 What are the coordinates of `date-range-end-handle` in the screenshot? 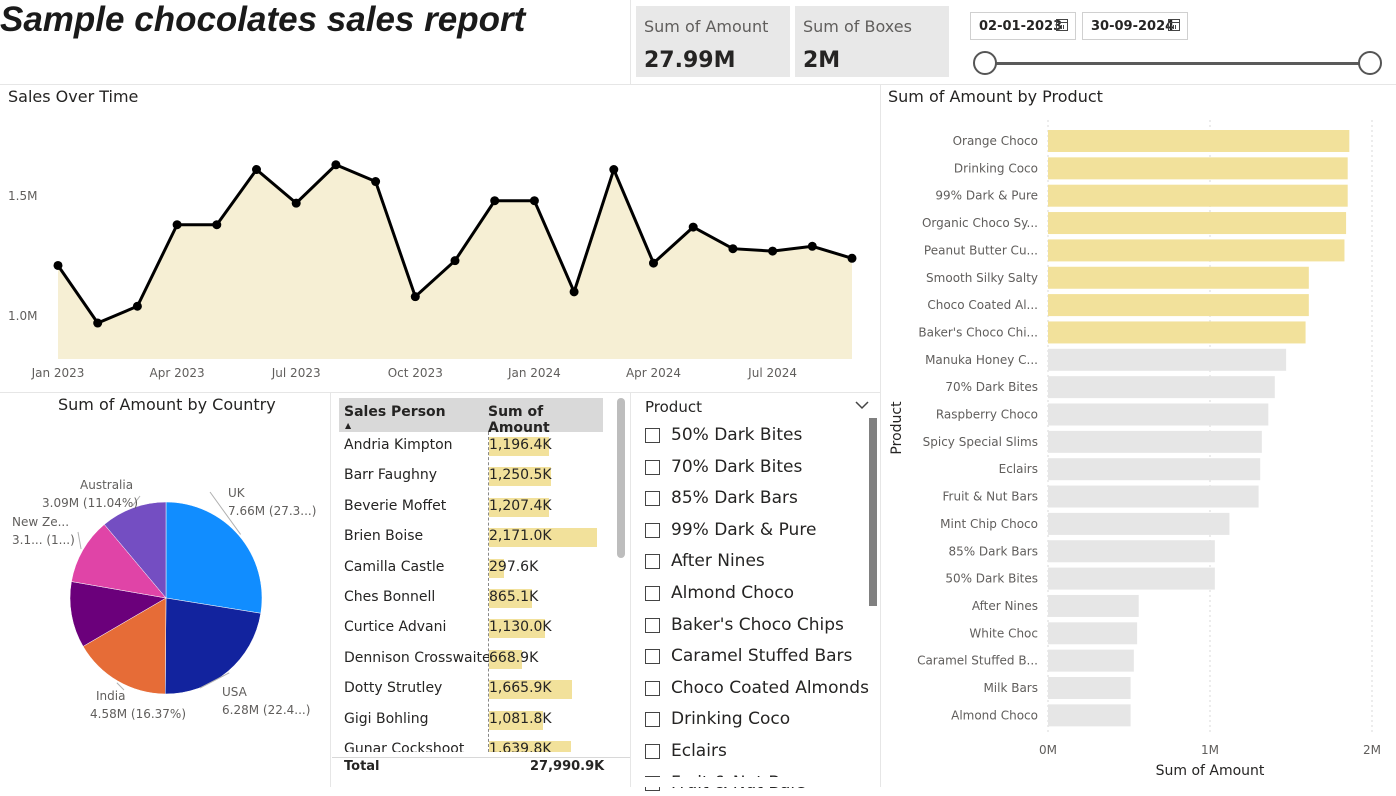 It's located at (1370, 63).